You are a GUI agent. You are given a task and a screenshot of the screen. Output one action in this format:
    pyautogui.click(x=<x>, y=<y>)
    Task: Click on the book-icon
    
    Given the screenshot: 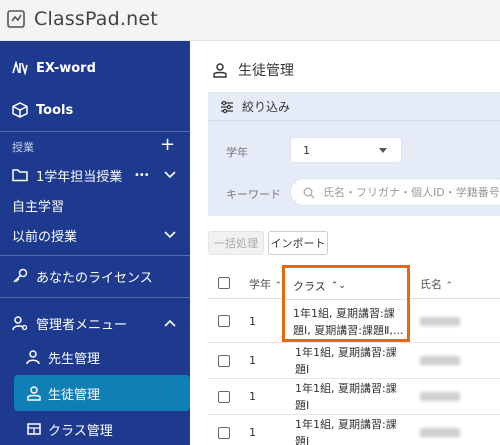 What is the action you would take?
    pyautogui.click(x=20, y=68)
    